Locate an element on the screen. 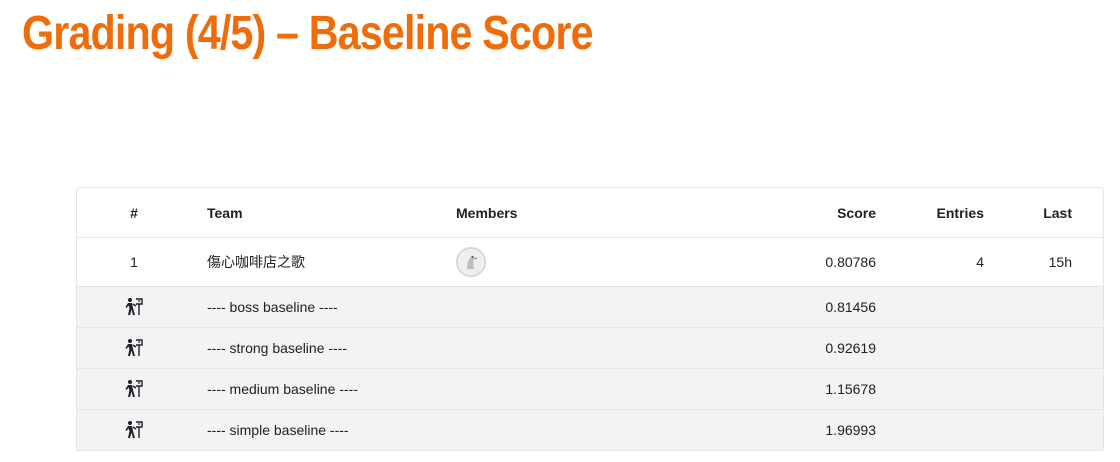 This screenshot has width=1120, height=462. user-avatar-icon is located at coordinates (471, 262).